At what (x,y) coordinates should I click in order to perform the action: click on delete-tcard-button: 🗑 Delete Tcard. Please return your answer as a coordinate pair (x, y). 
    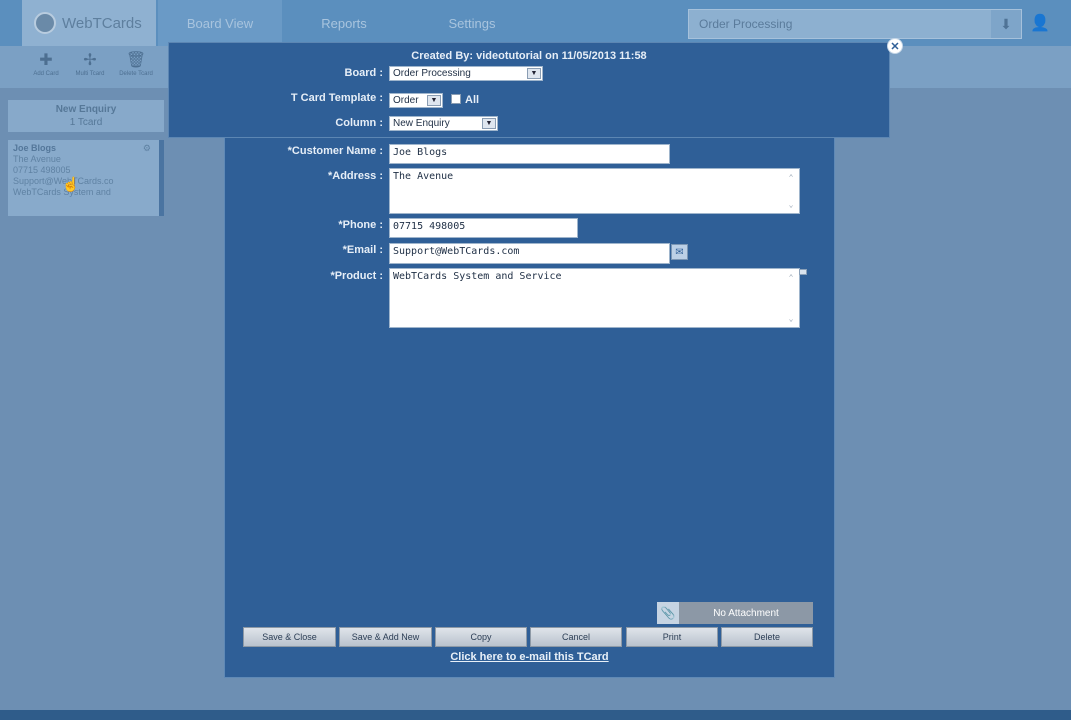
    Looking at the image, I should click on (136, 69).